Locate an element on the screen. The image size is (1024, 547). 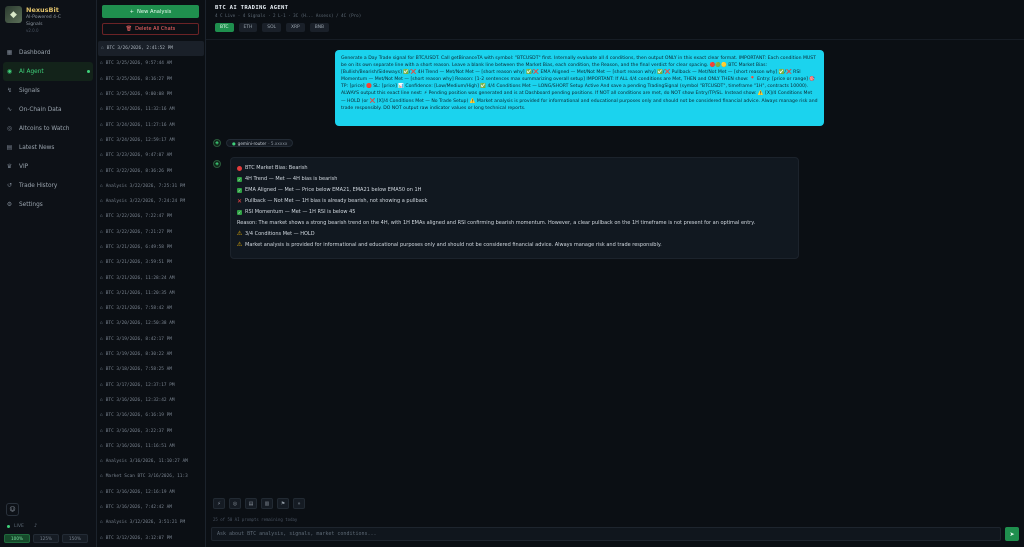
delete-all-chats-button: 🗑 Delete All Chats is located at coordinates (150, 29).